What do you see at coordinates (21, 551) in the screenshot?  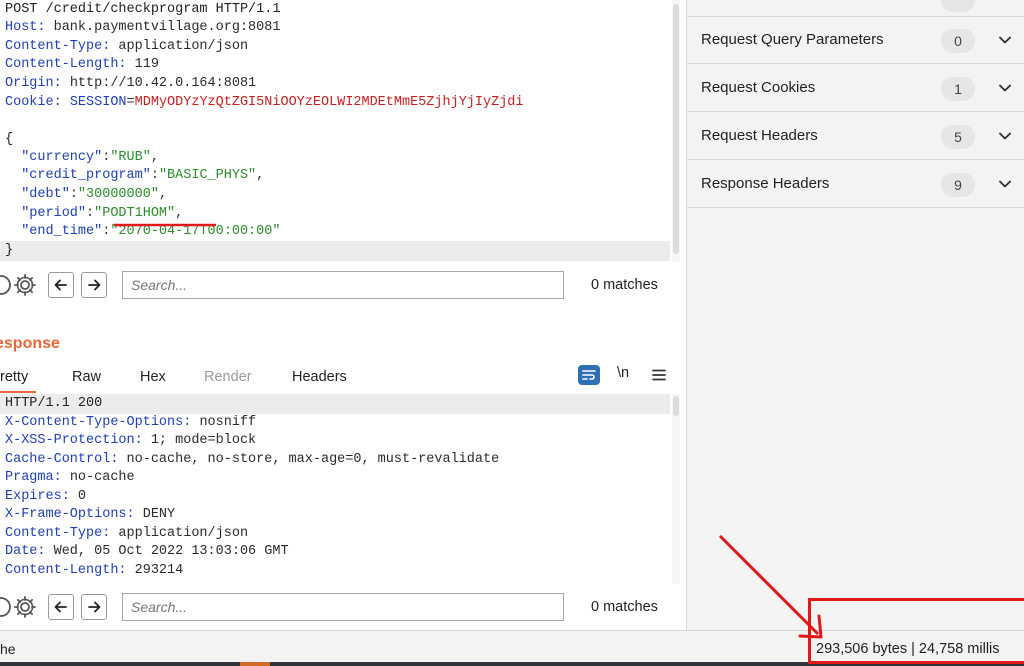 I see `header-name: Date` at bounding box center [21, 551].